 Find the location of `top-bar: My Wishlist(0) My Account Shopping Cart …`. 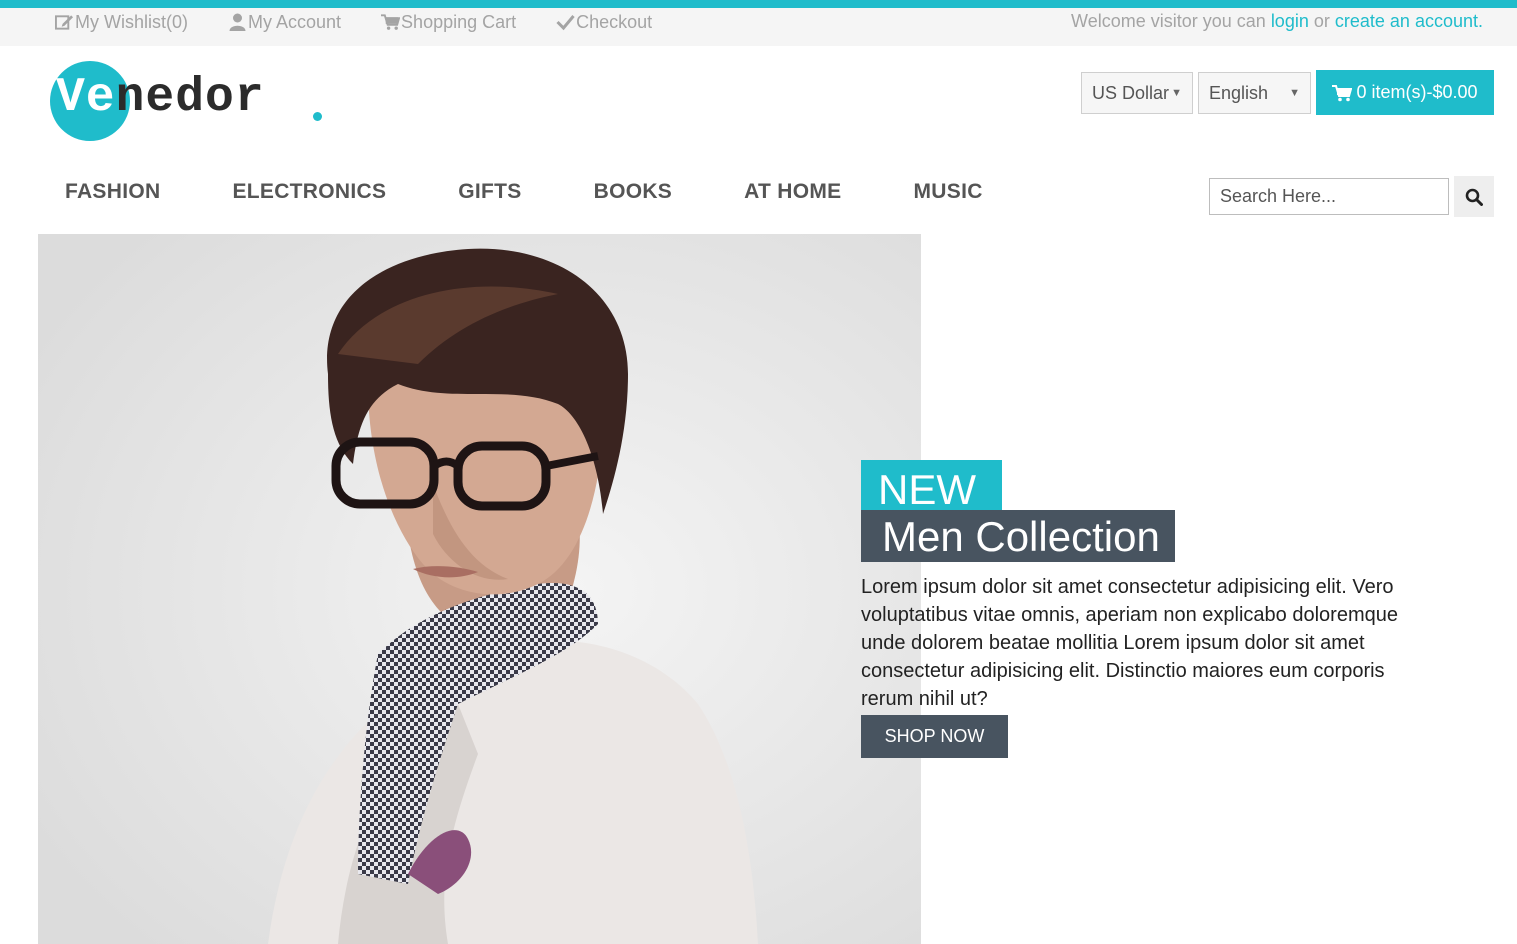

top-bar: My Wishlist(0) My Account Shopping Cart … is located at coordinates (758, 27).